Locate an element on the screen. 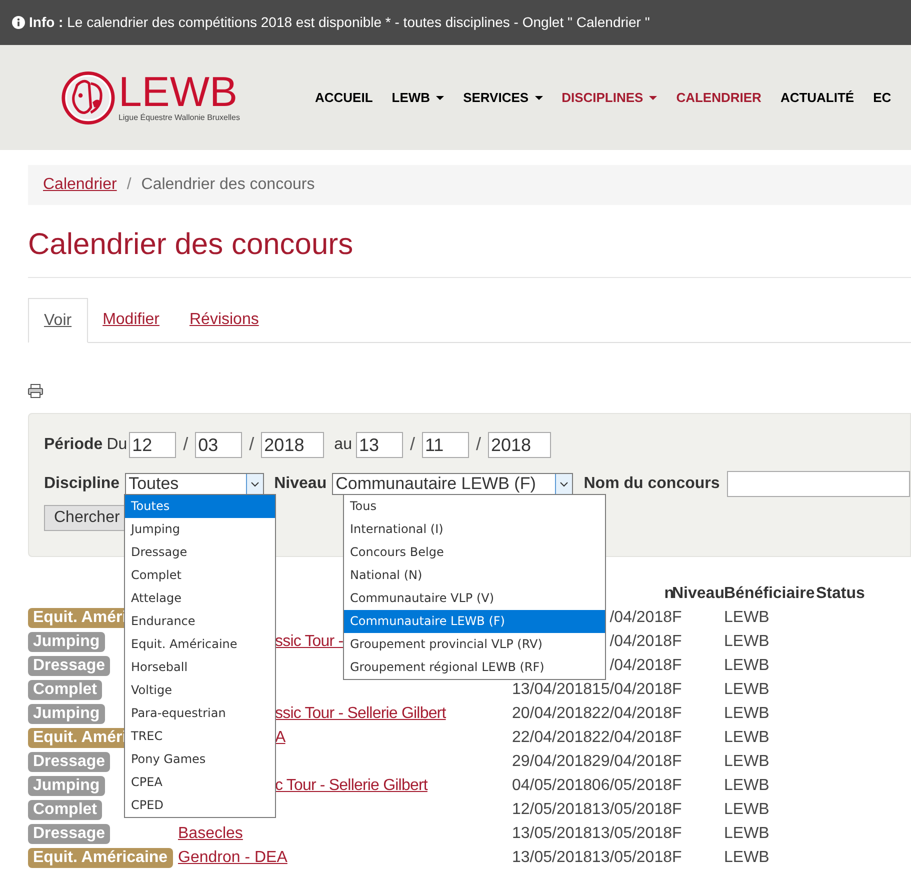  dropdown-option: Attelage is located at coordinates (200, 598).